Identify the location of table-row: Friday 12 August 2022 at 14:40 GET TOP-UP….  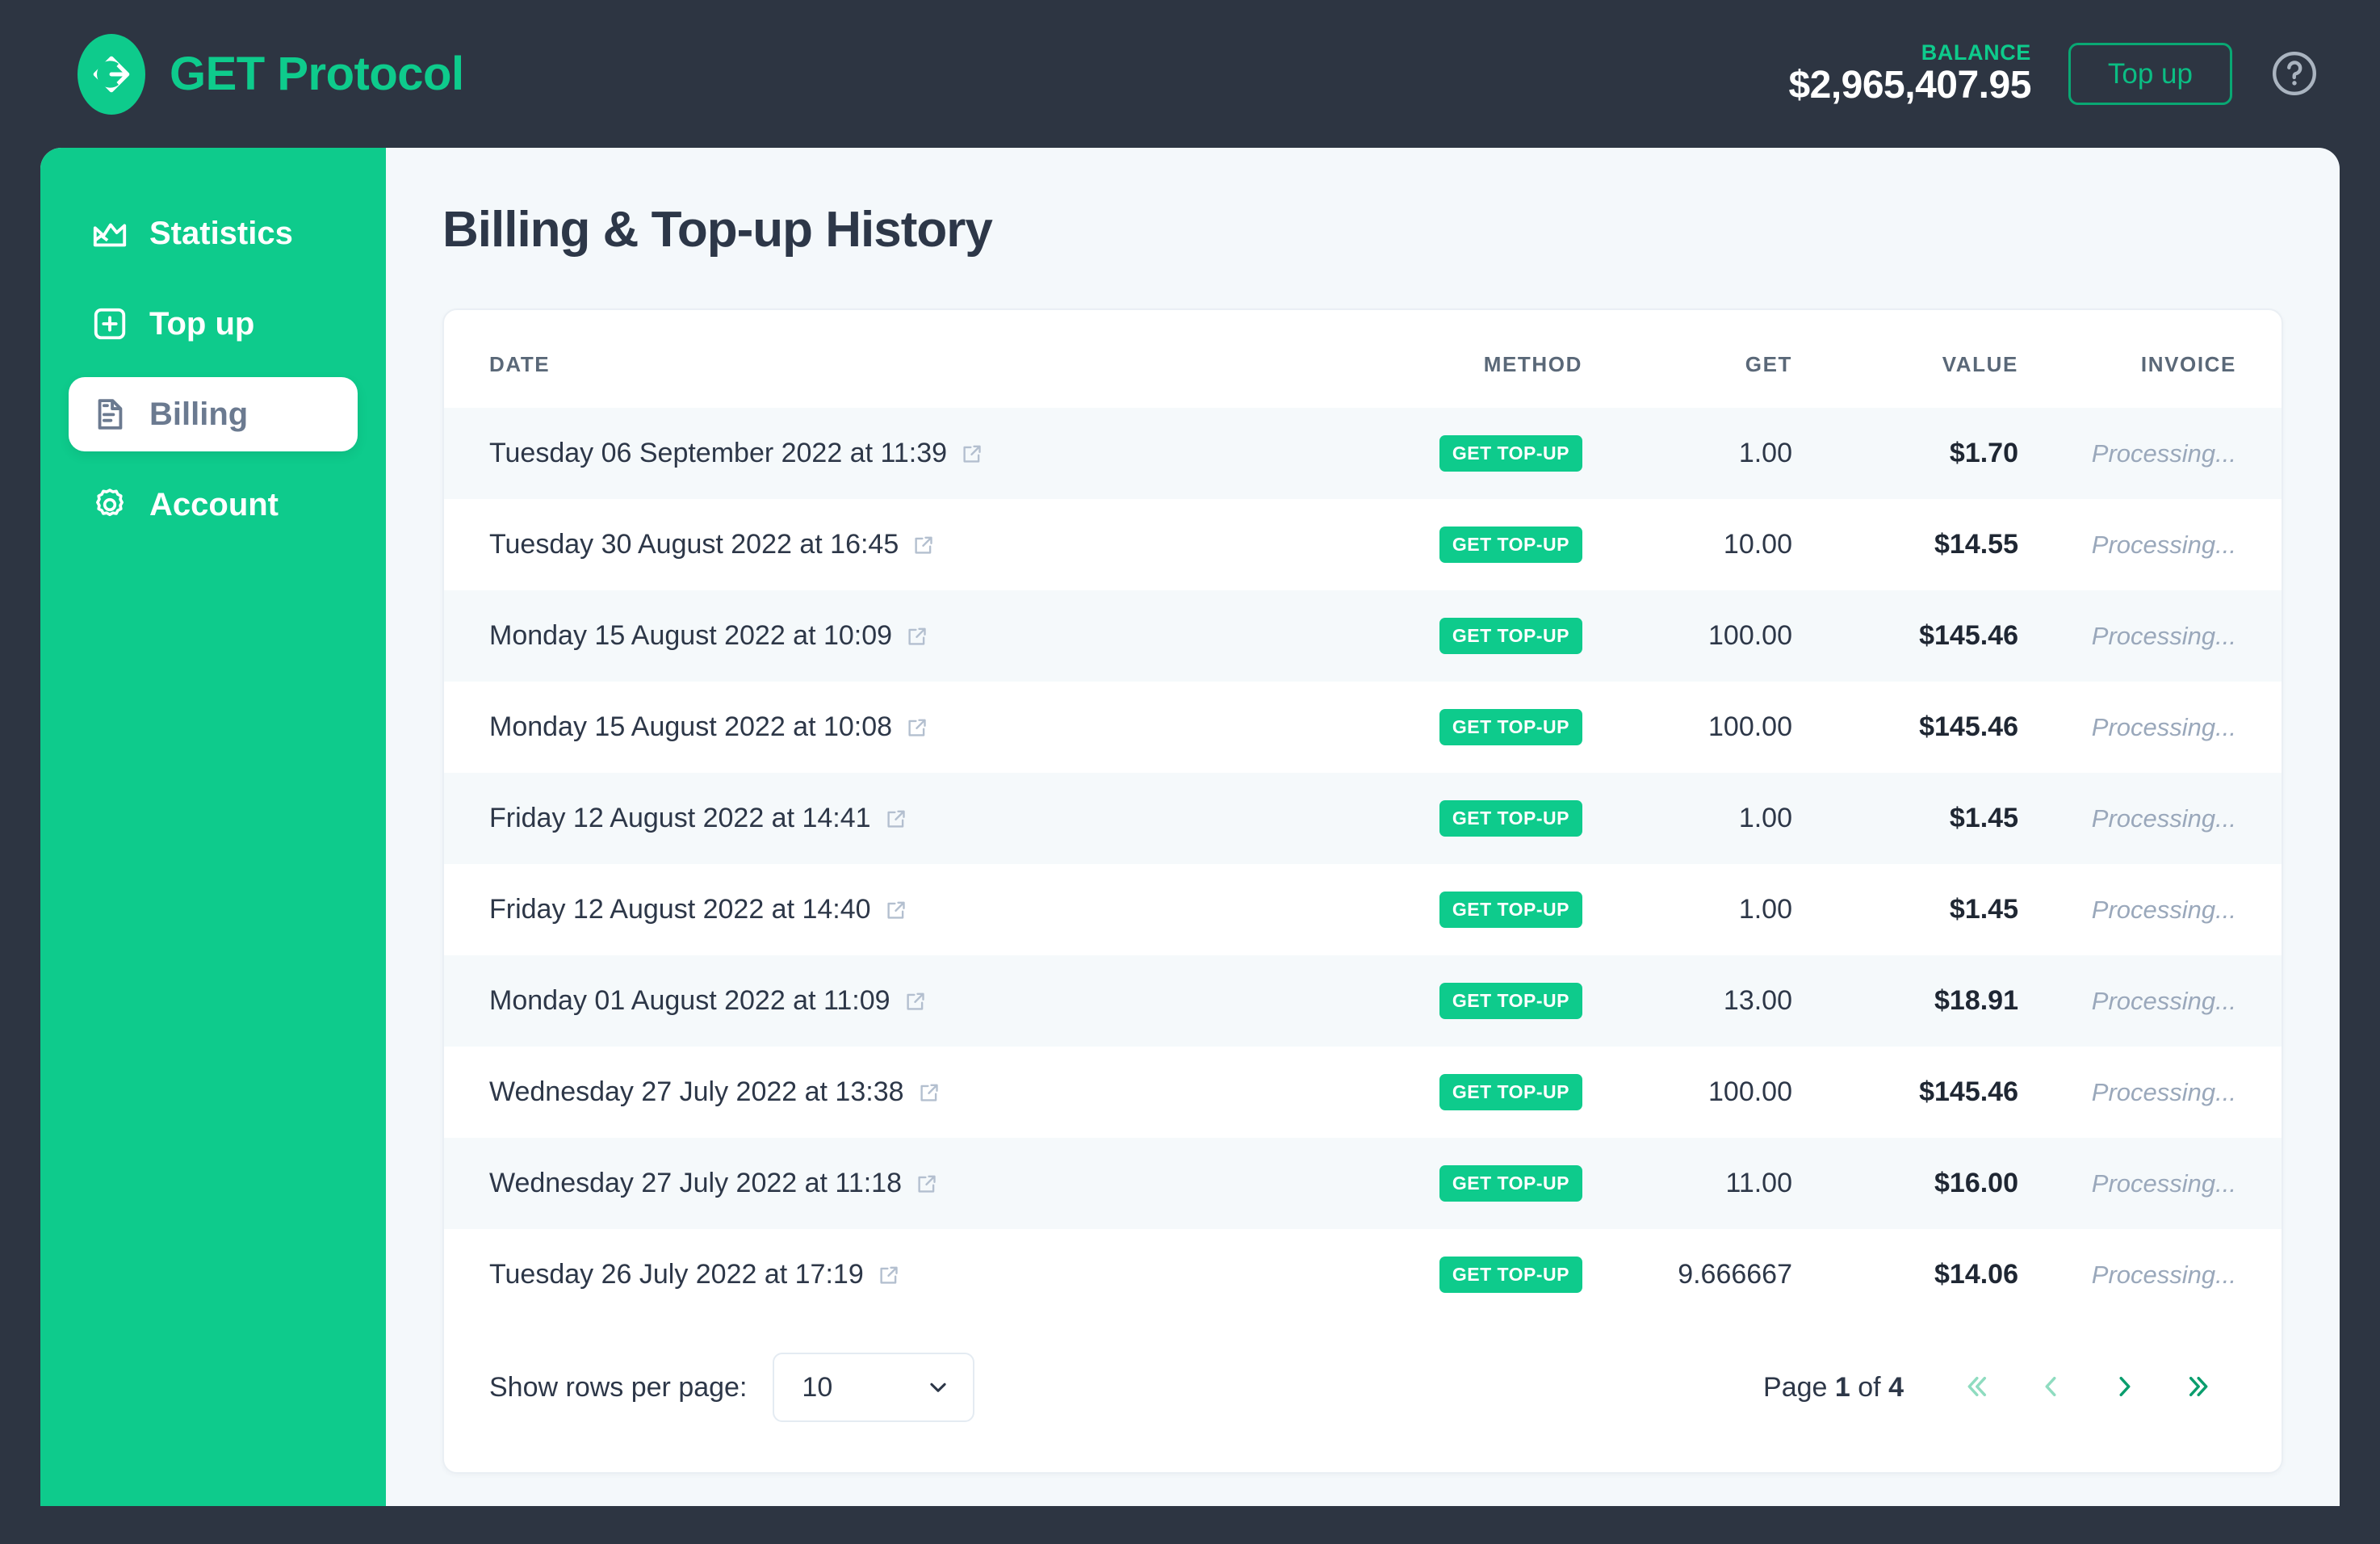
(1363, 909).